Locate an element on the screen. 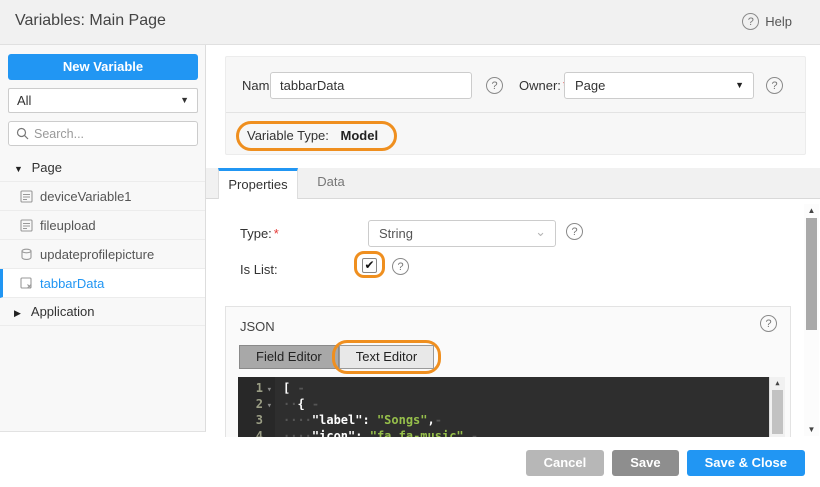  annotation-ring-is-list: ✔ is located at coordinates (369, 264).